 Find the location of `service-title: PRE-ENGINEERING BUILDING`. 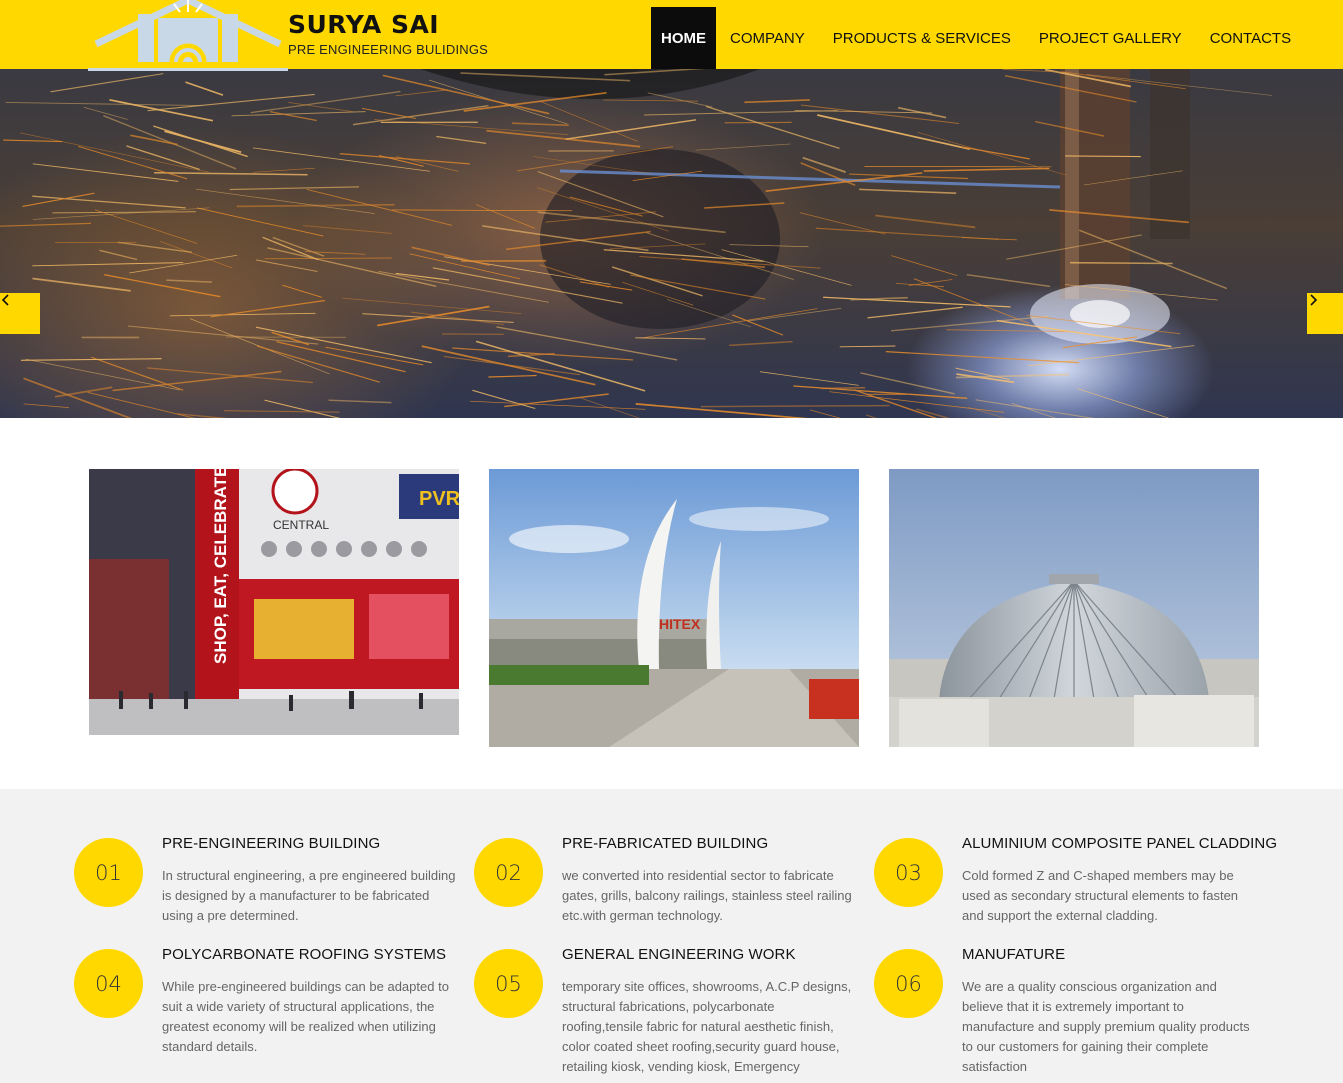

service-title: PRE-ENGINEERING BUILDING is located at coordinates (271, 843).